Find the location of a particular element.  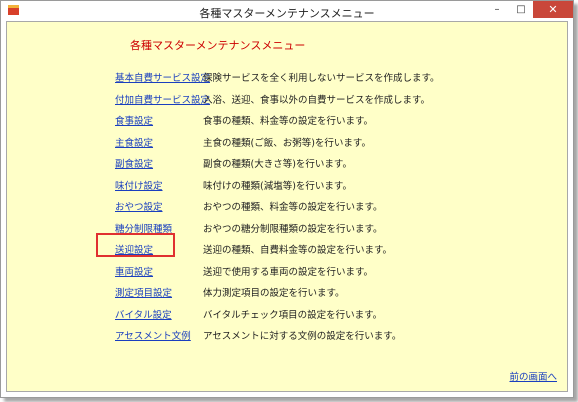

highlight-box is located at coordinates (135, 245).